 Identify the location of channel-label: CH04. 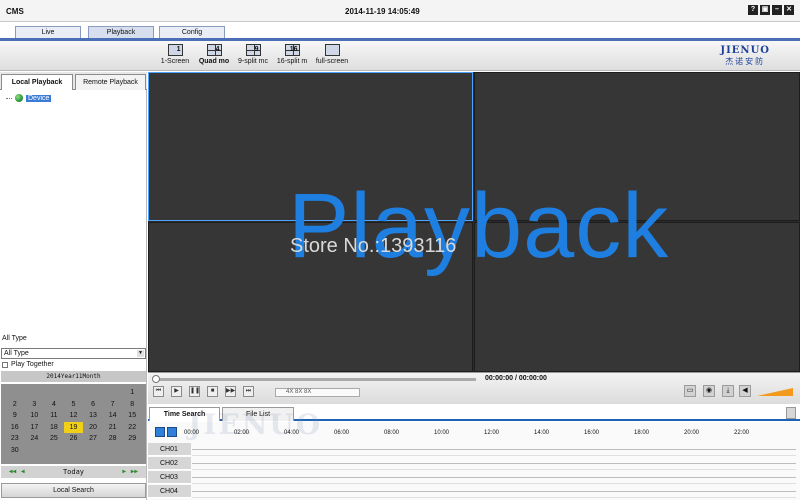
(169, 491).